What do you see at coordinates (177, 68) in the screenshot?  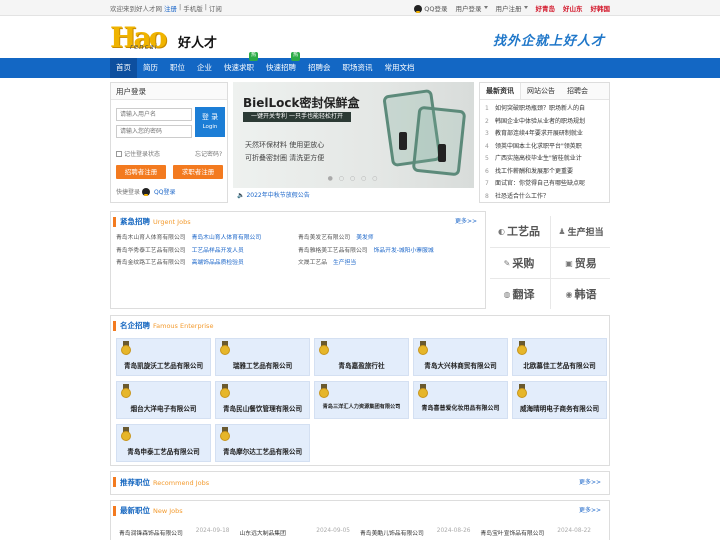 I see `nav-item-jobs: 职位` at bounding box center [177, 68].